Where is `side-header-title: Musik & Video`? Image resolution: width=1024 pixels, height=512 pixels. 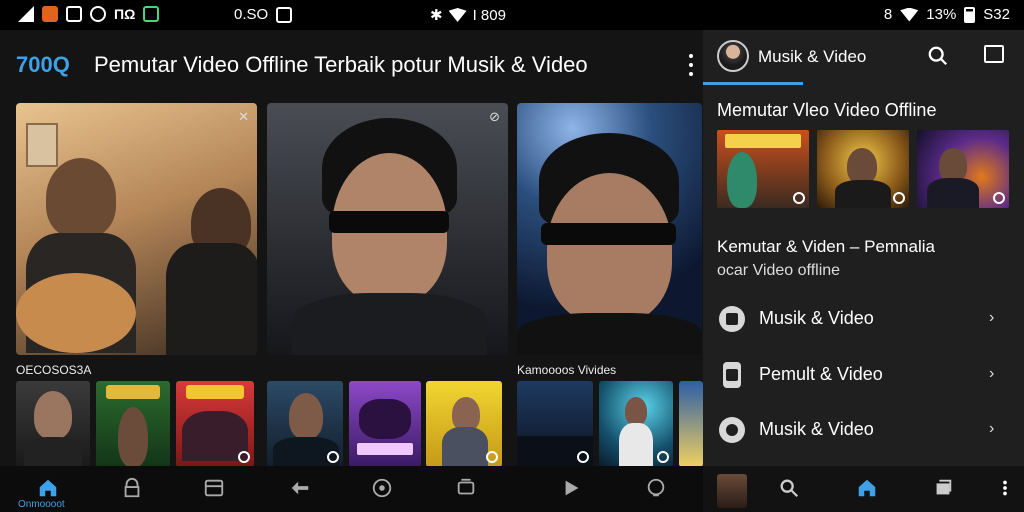 side-header-title: Musik & Video is located at coordinates (812, 56).